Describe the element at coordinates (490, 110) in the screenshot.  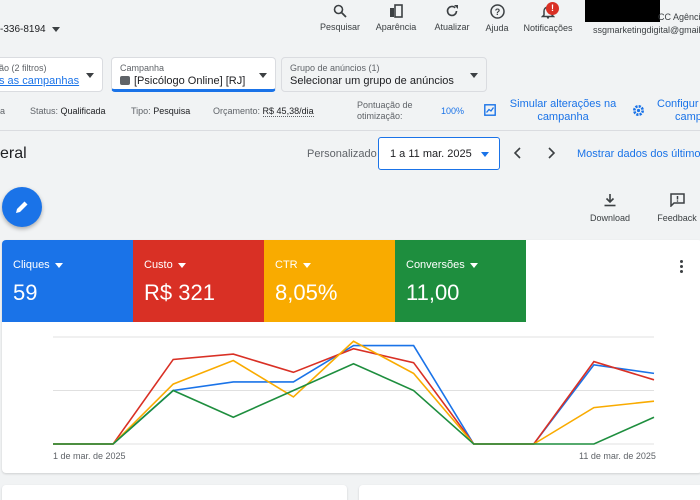
I see `chart-icon` at that location.